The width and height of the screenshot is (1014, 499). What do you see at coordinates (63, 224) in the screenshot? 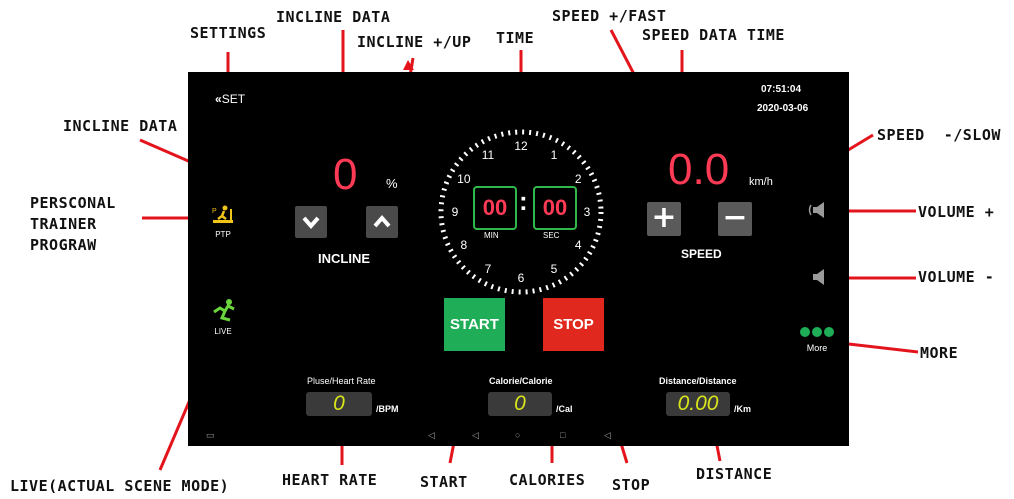
I see `personal-trainer-line-2: TRAINER` at bounding box center [63, 224].